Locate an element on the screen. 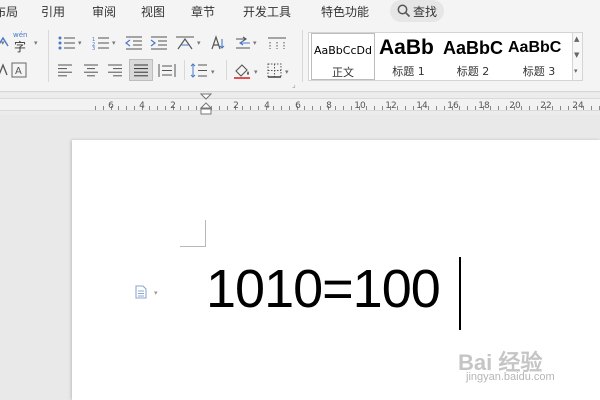  tab-section: 章节 is located at coordinates (203, 11).